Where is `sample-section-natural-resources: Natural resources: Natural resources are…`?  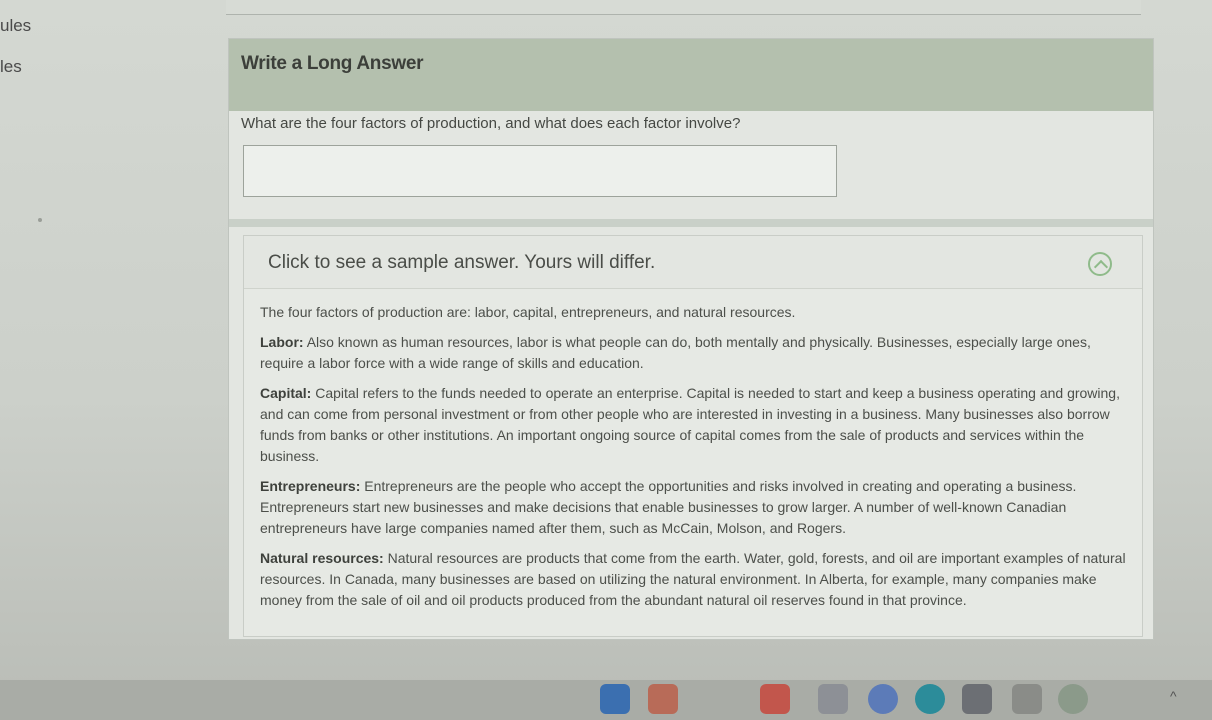 sample-section-natural-resources: Natural resources: Natural resources are… is located at coordinates (695, 579).